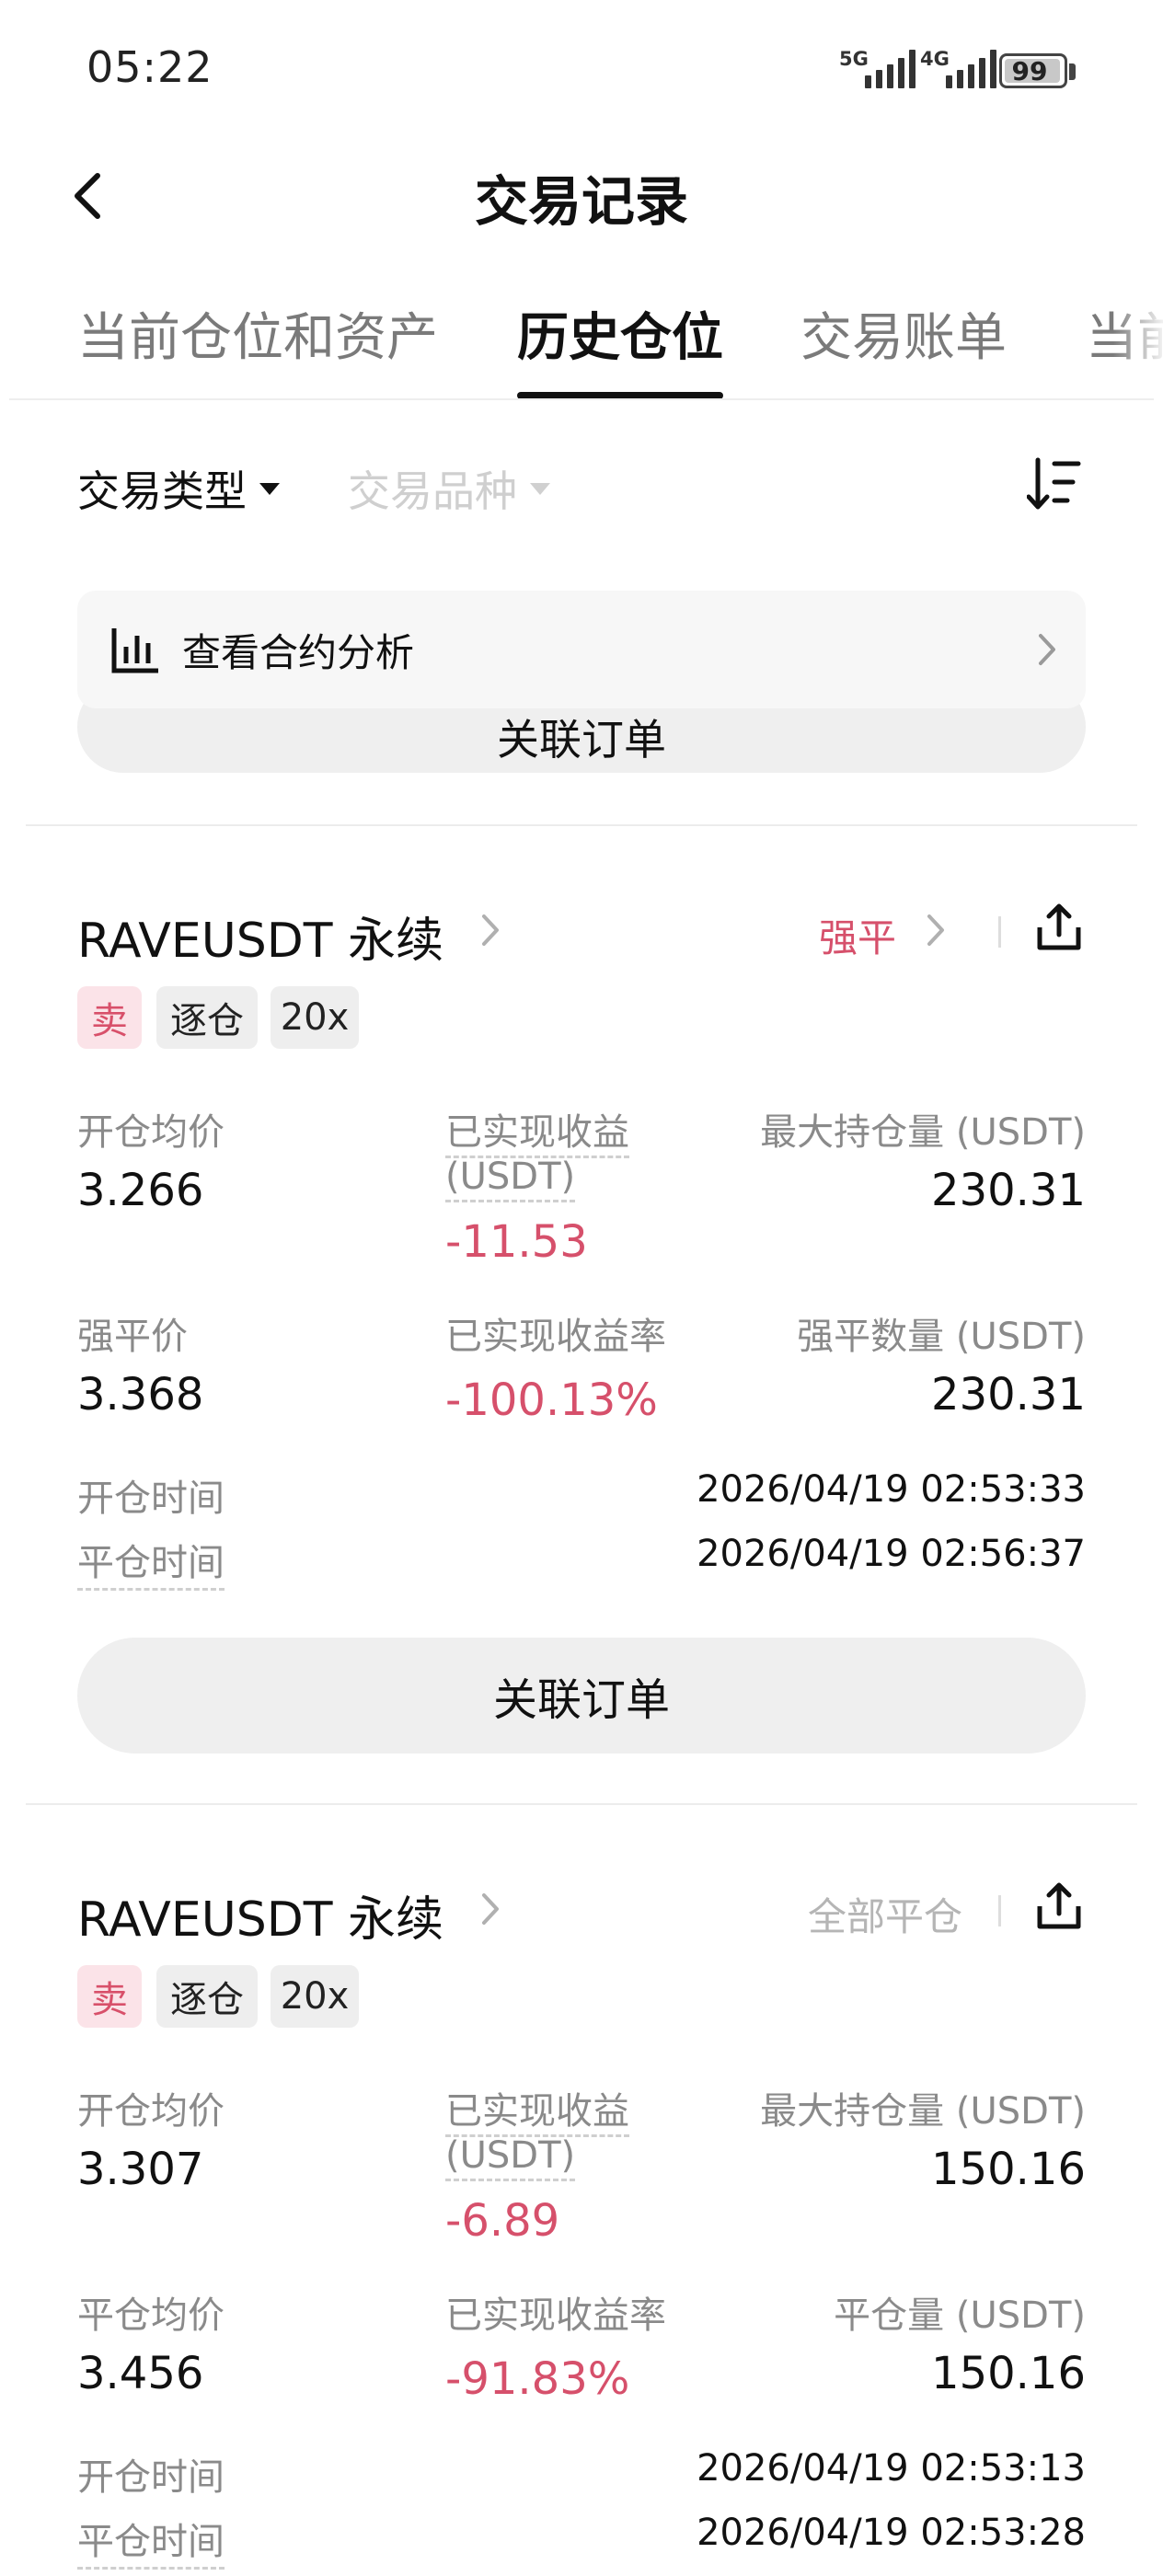  I want to click on trade-symbol-label: 交易品种, so click(433, 491).